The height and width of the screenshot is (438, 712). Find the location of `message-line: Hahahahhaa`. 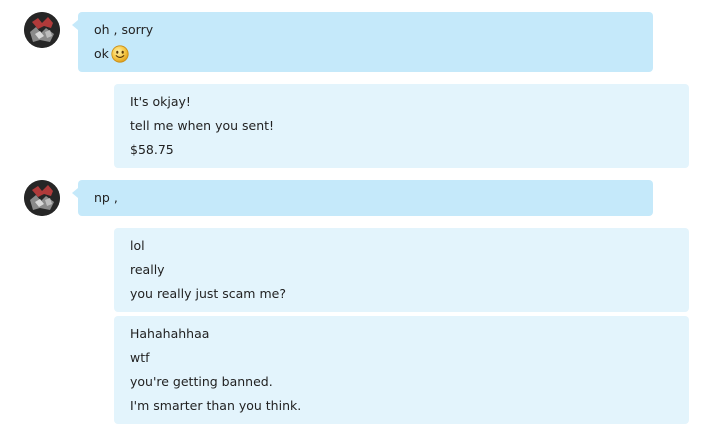

message-line: Hahahahhaa is located at coordinates (170, 333).